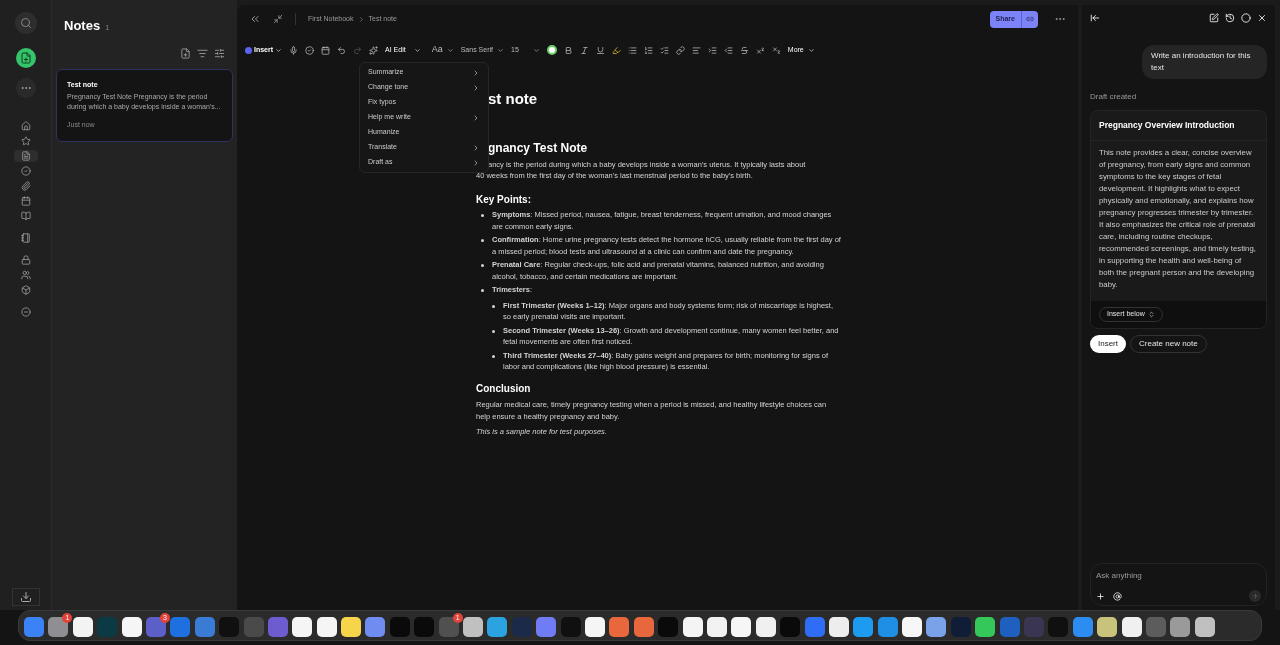 The image size is (1280, 645). I want to click on text-style-button: Aa, so click(442, 50).